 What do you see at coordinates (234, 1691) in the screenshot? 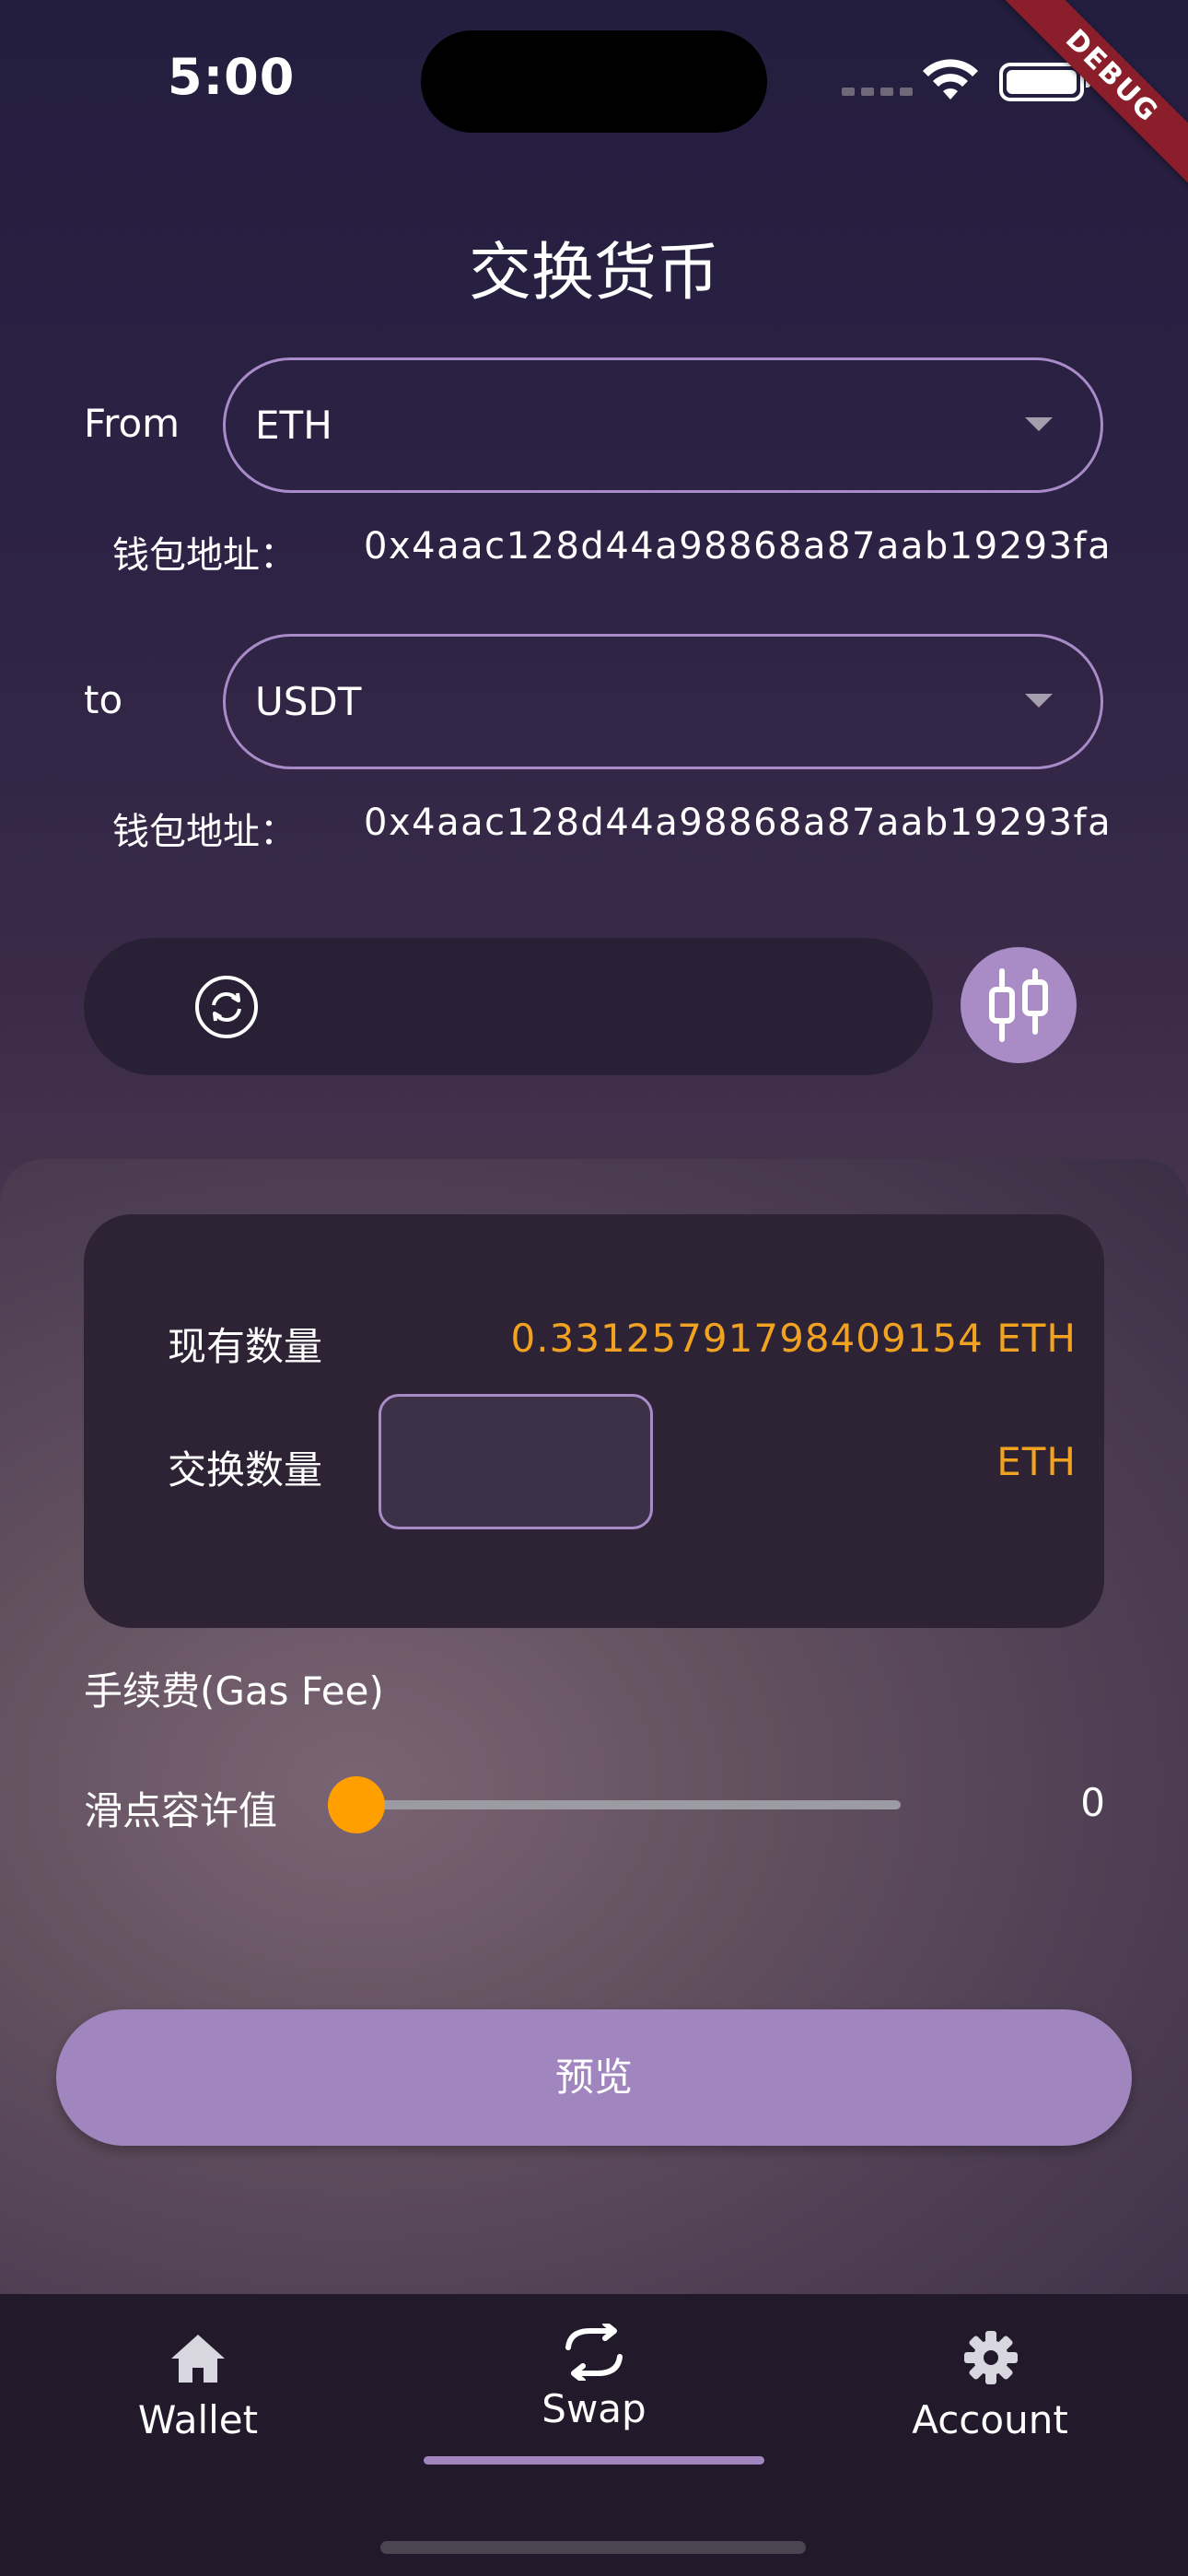
I see `gas-fee-label: 手续费(Gas Fee)` at bounding box center [234, 1691].